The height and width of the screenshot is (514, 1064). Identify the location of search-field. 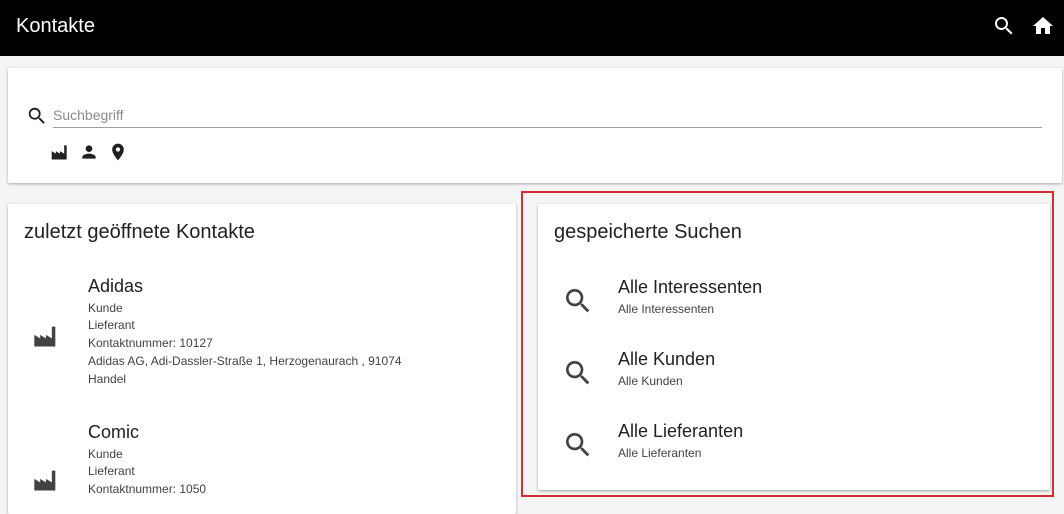
(547, 116).